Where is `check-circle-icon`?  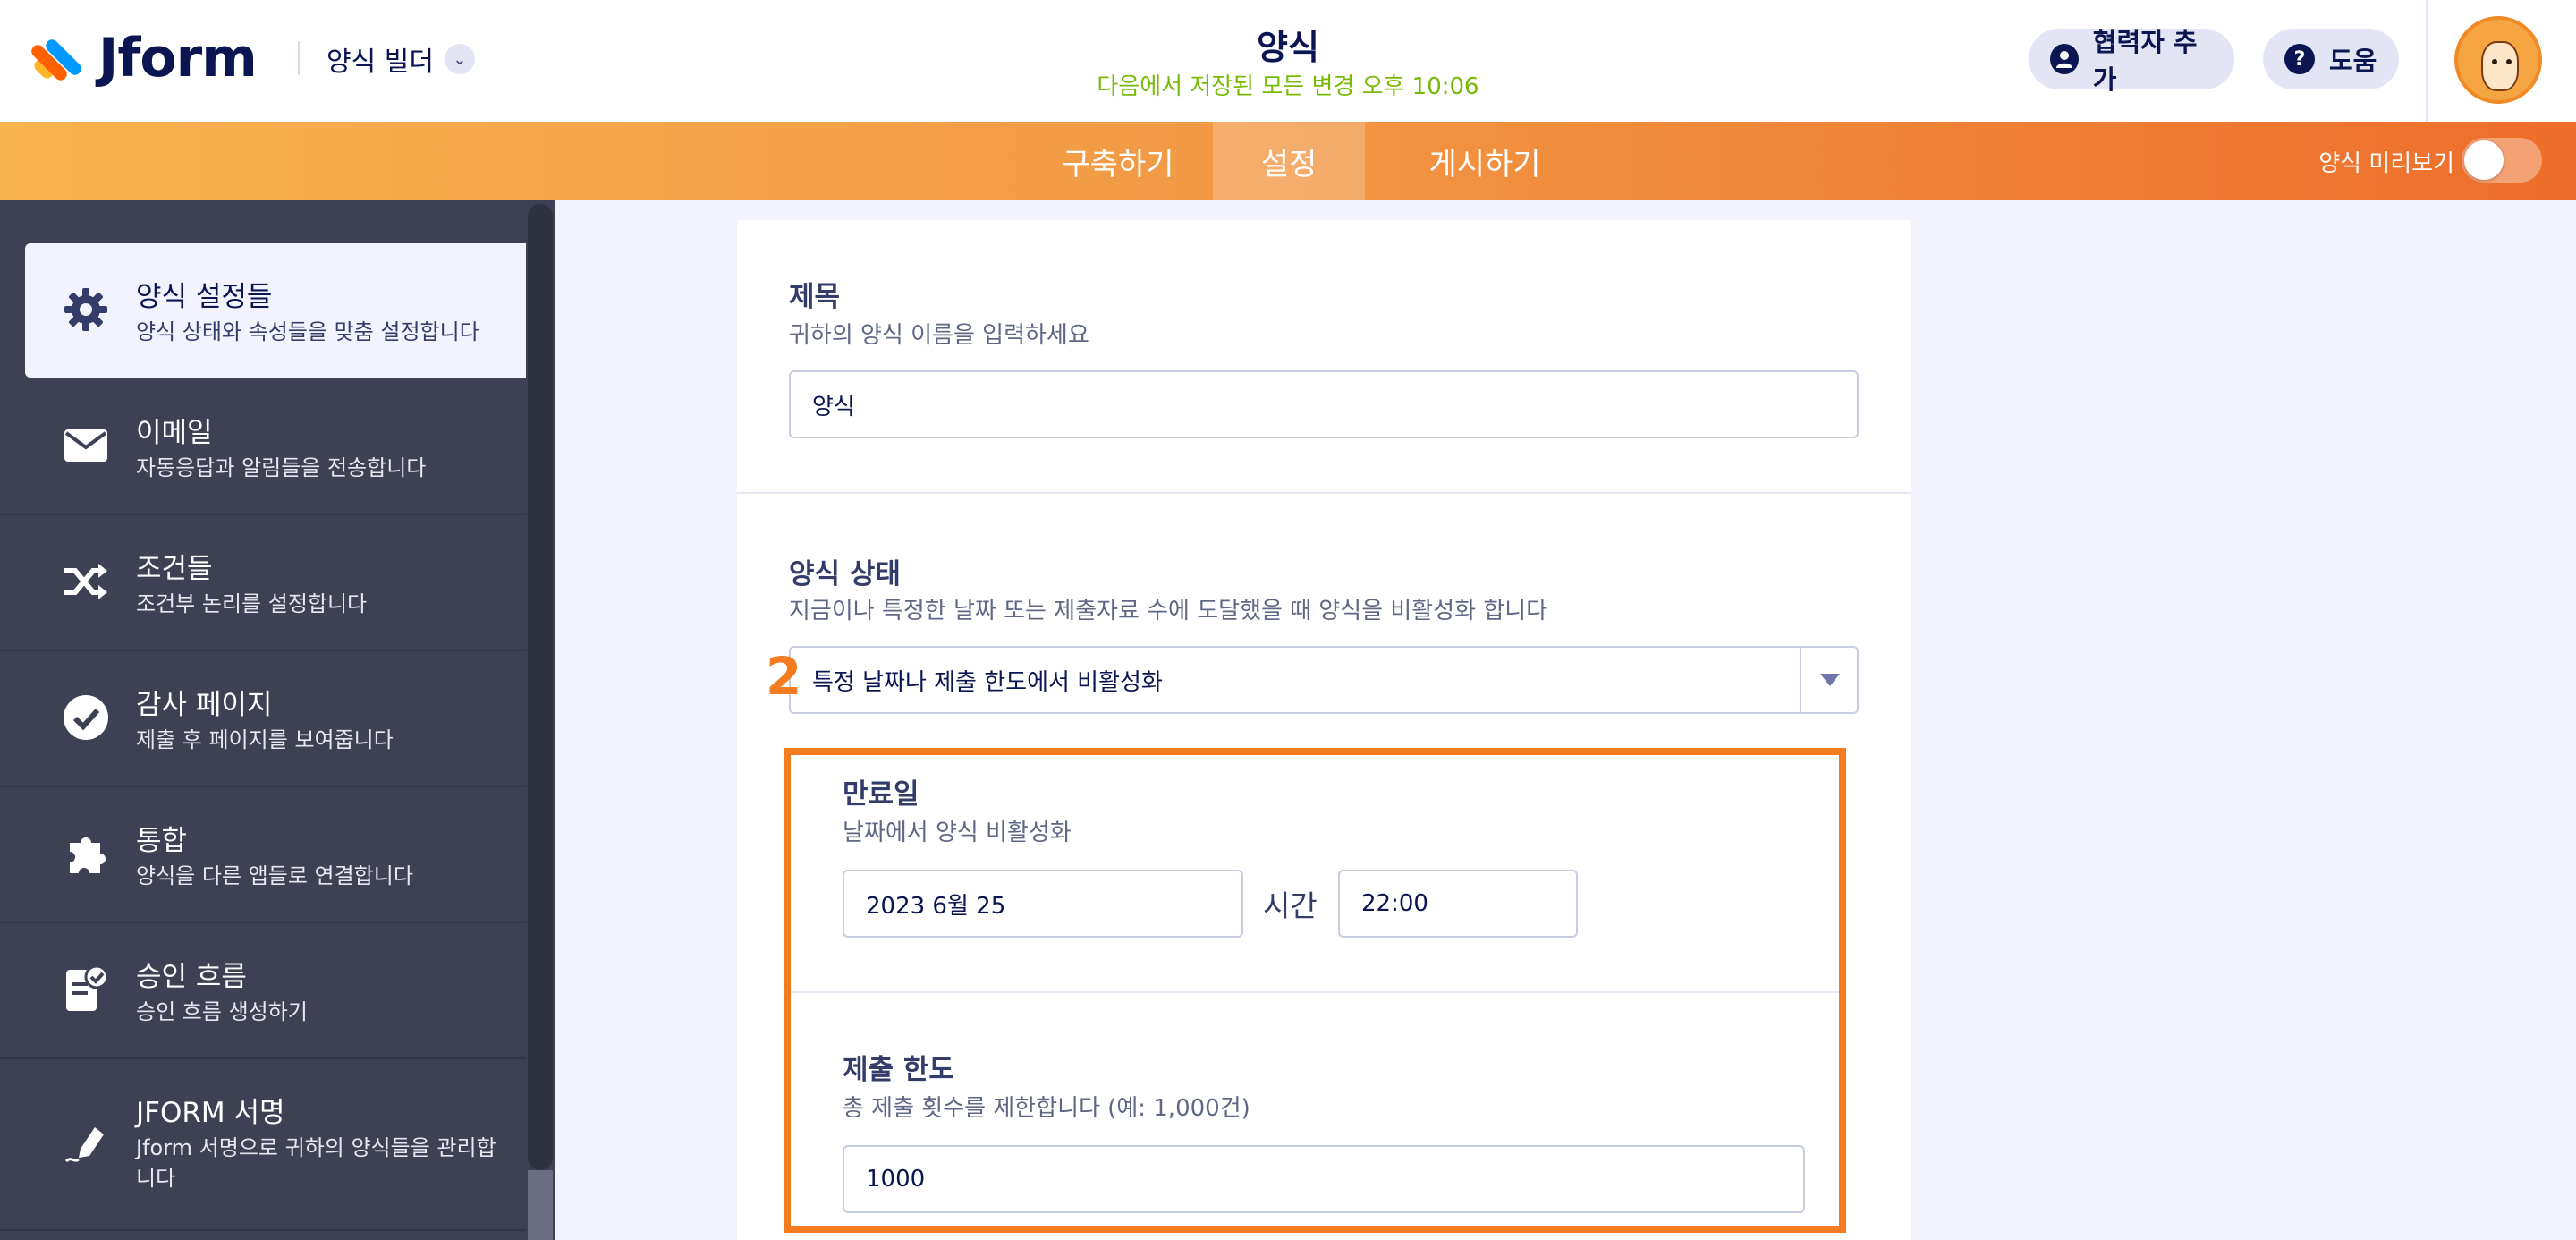
check-circle-icon is located at coordinates (86, 717).